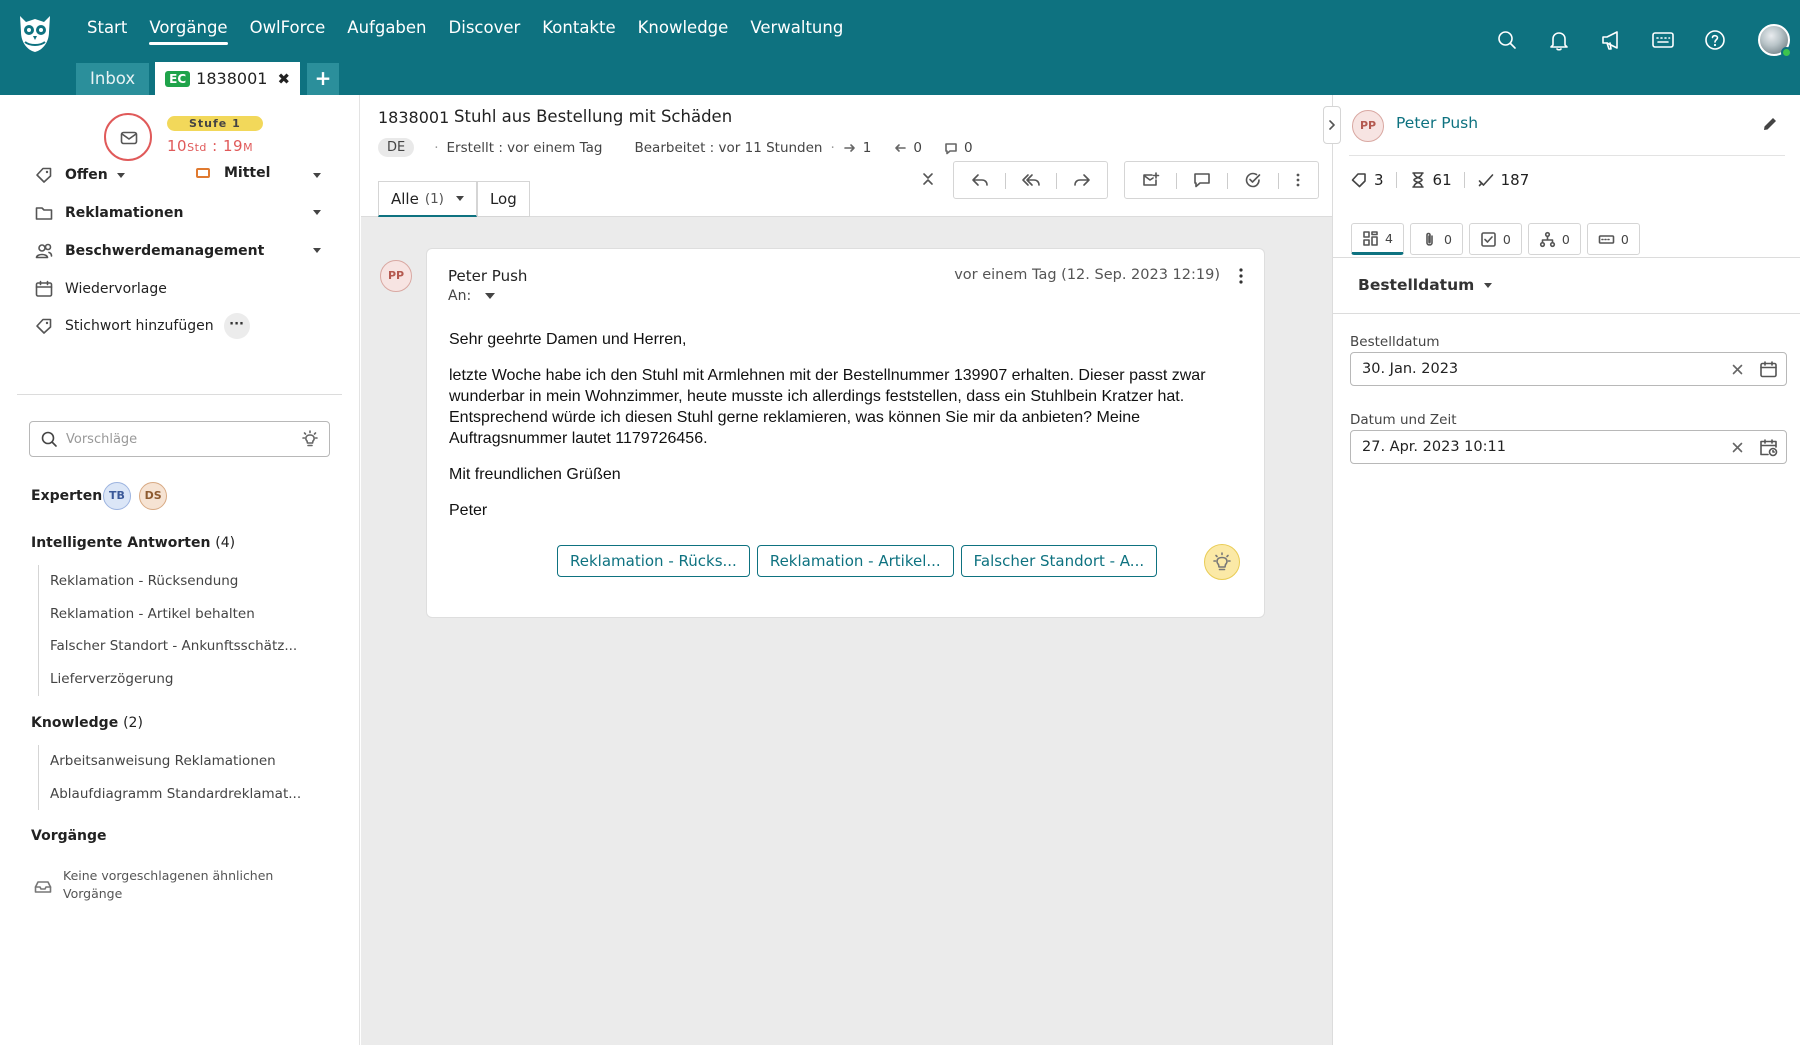 This screenshot has width=1800, height=1045. I want to click on datetime-field, so click(1568, 447).